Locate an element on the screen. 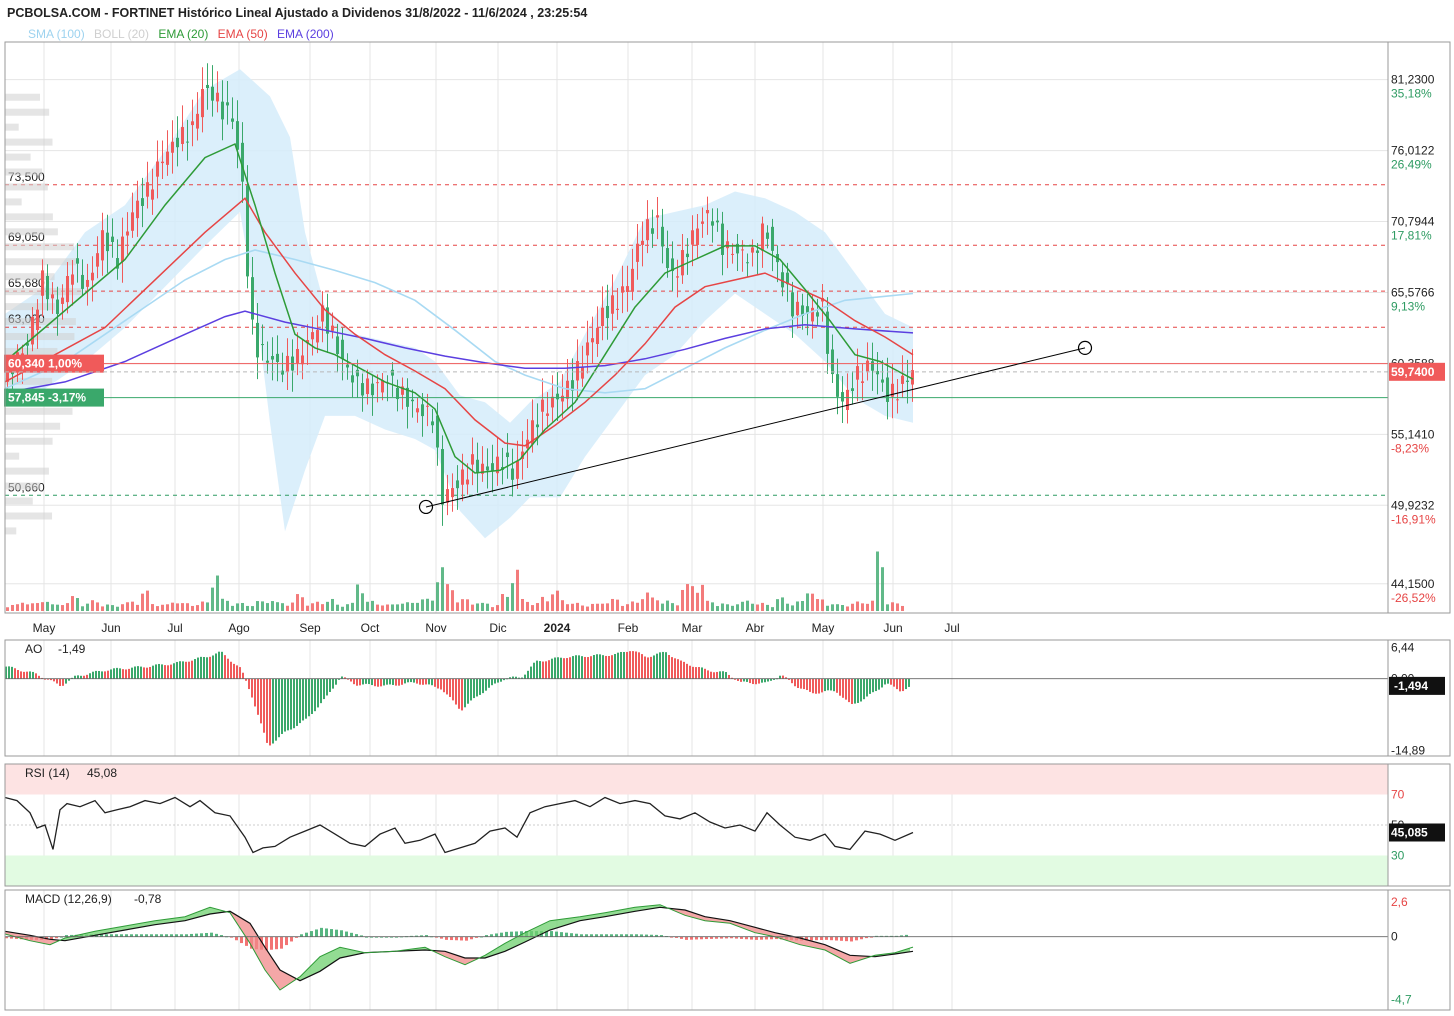 The image size is (1454, 1016). legend-boll20: BOLL (20) is located at coordinates (121, 34).